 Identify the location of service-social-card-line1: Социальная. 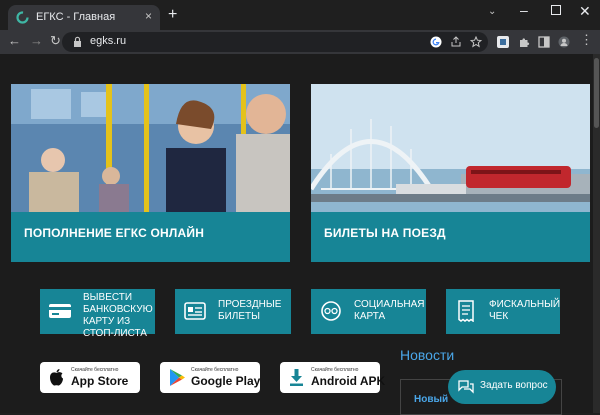
(389, 304).